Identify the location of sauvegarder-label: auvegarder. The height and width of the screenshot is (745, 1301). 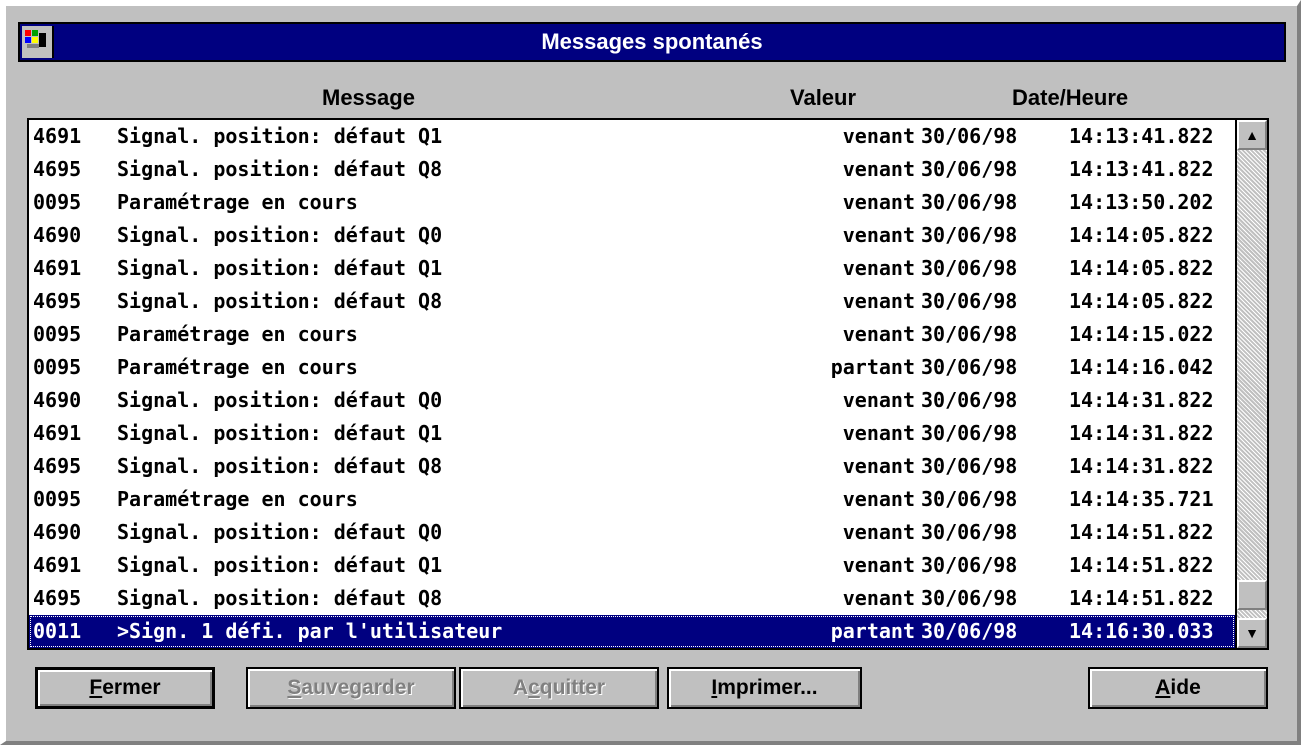
(358, 687).